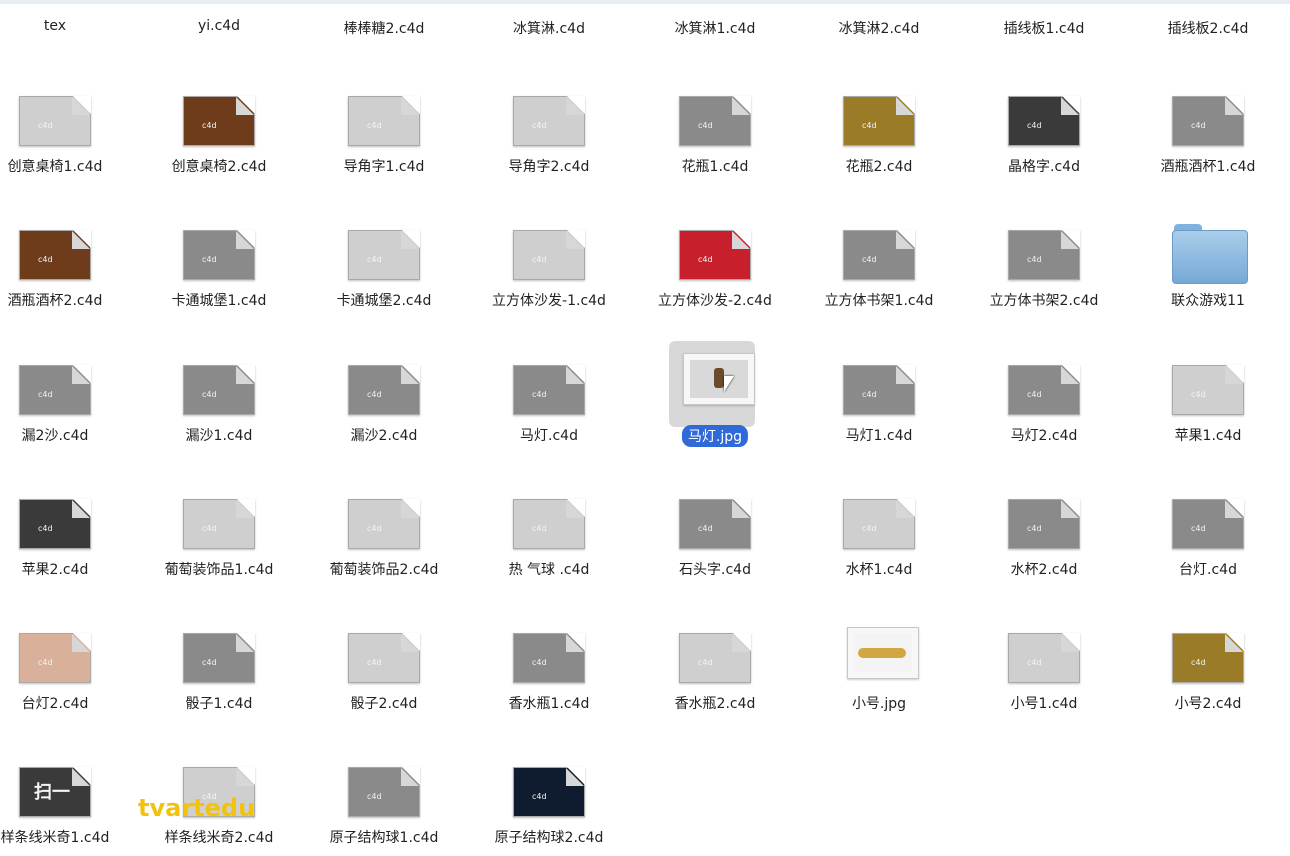 The image size is (1290, 856). What do you see at coordinates (384, 264) in the screenshot?
I see `file-item: c4d 卡通城堡2.c4d` at bounding box center [384, 264].